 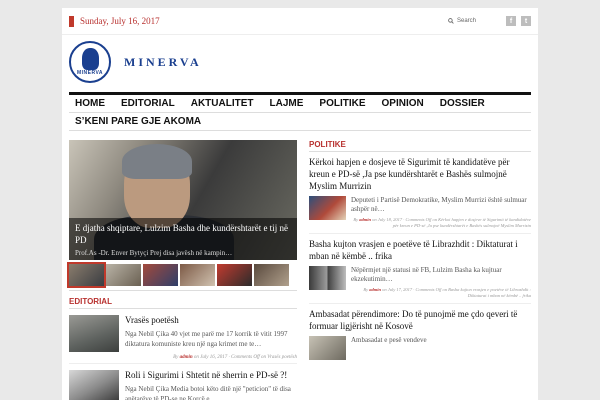 I want to click on current-date: Sunday, July 16, 2017, so click(x=120, y=21).